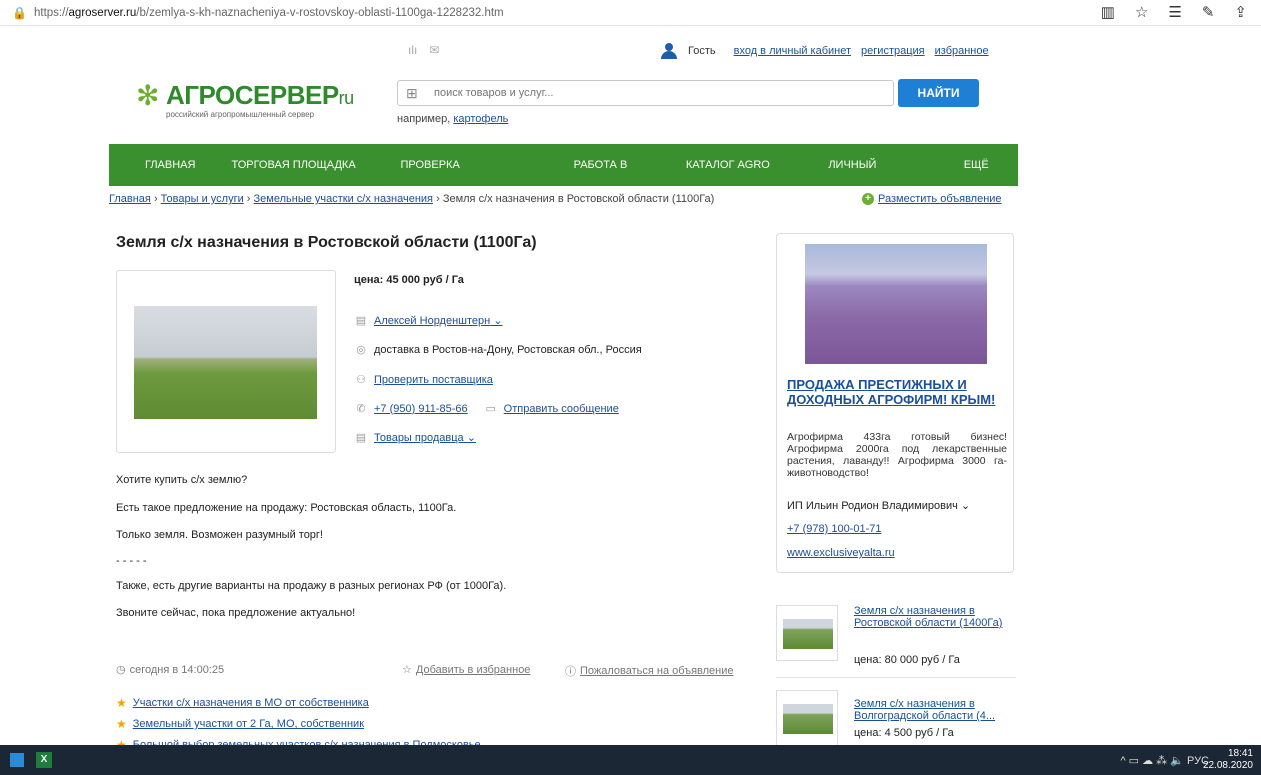 This screenshot has height=775, width=1261. I want to click on seller-goods-link: Товары продавца ⌄, so click(425, 437).